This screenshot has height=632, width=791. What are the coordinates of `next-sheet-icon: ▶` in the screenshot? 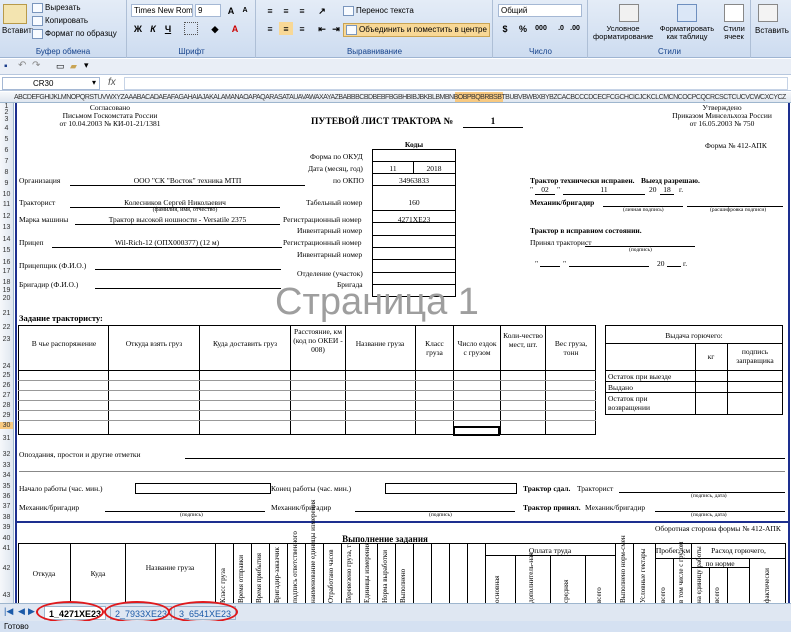 It's located at (31, 611).